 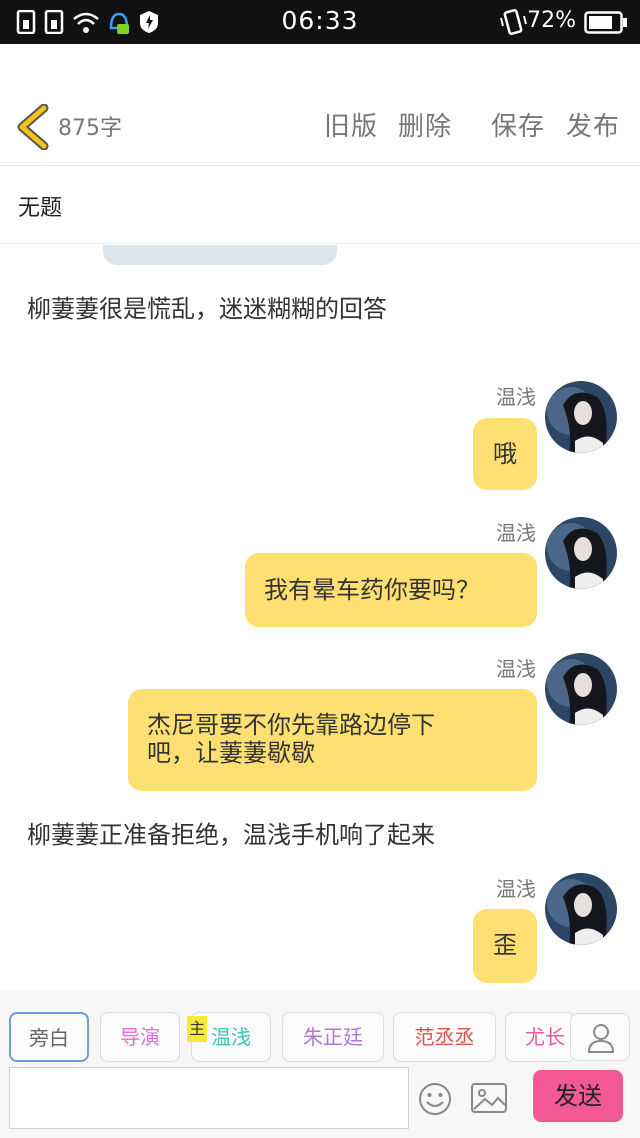 I want to click on chat-bubble-line: 吧，让萋萋歇歇, so click(x=231, y=753).